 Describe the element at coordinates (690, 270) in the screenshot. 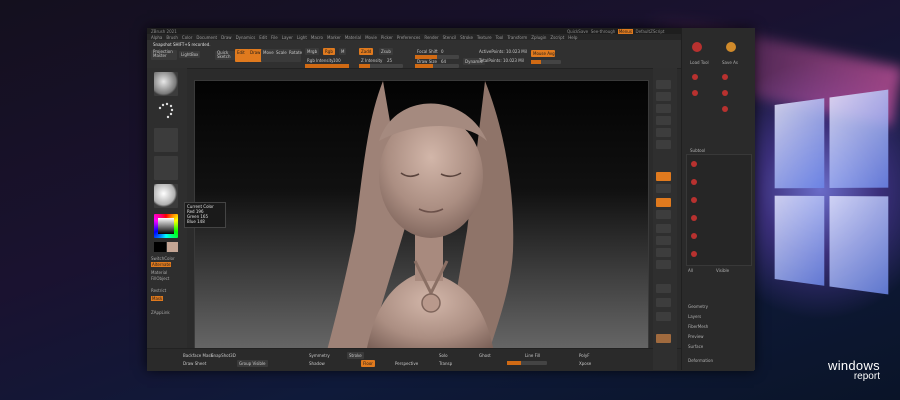

I see `list-all-button: All` at that location.